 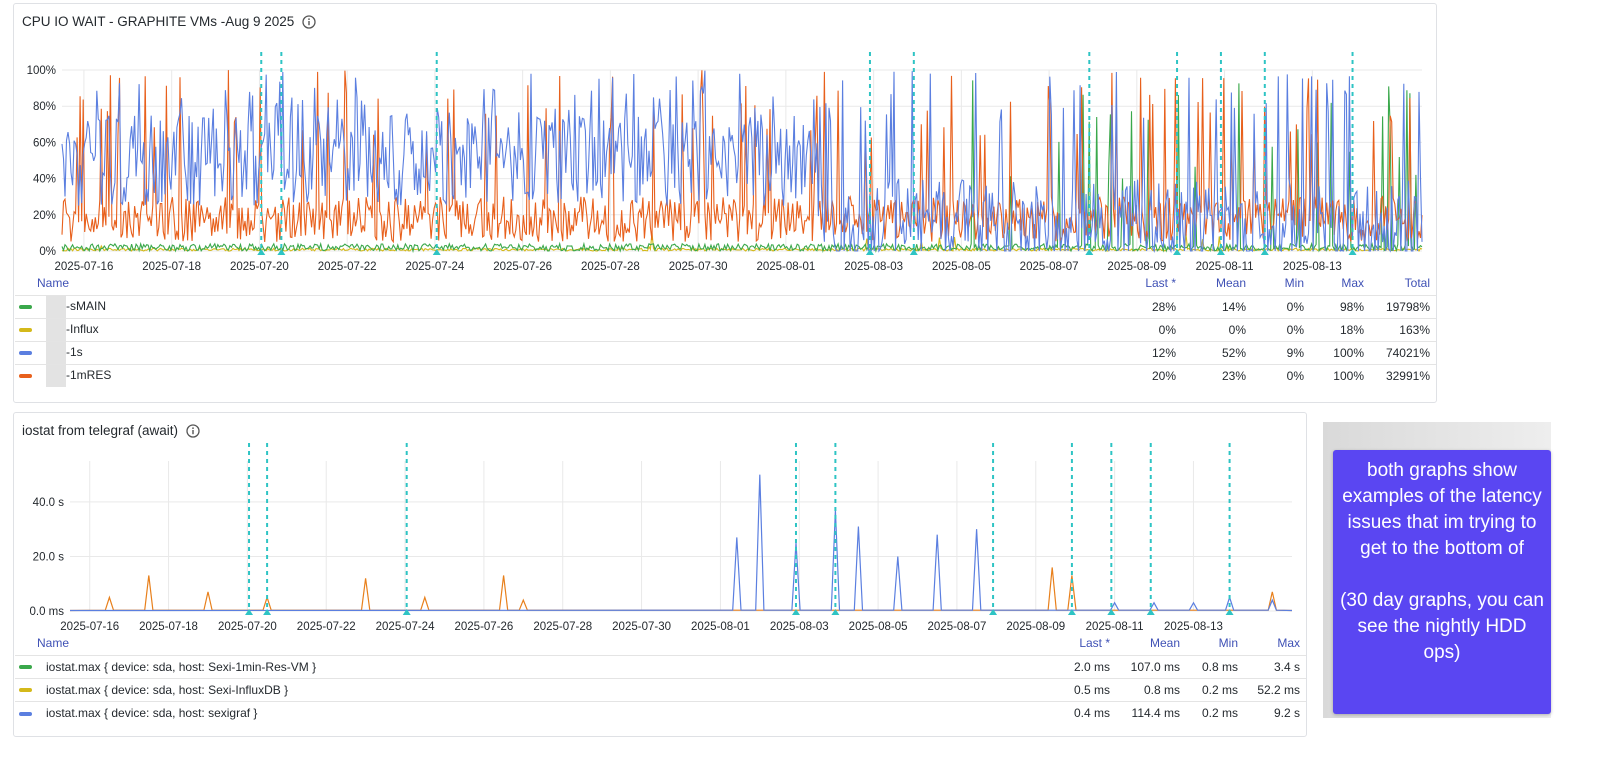 What do you see at coordinates (1217, 306) in the screenshot?
I see `series-mean: 14%` at bounding box center [1217, 306].